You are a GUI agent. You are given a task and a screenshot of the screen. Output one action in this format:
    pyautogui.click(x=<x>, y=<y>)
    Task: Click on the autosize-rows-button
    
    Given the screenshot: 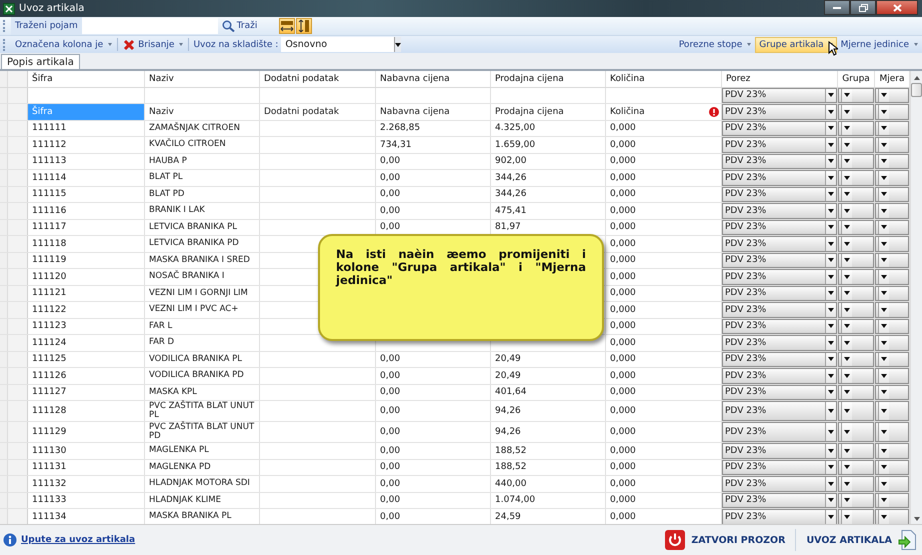 What is the action you would take?
    pyautogui.click(x=304, y=26)
    